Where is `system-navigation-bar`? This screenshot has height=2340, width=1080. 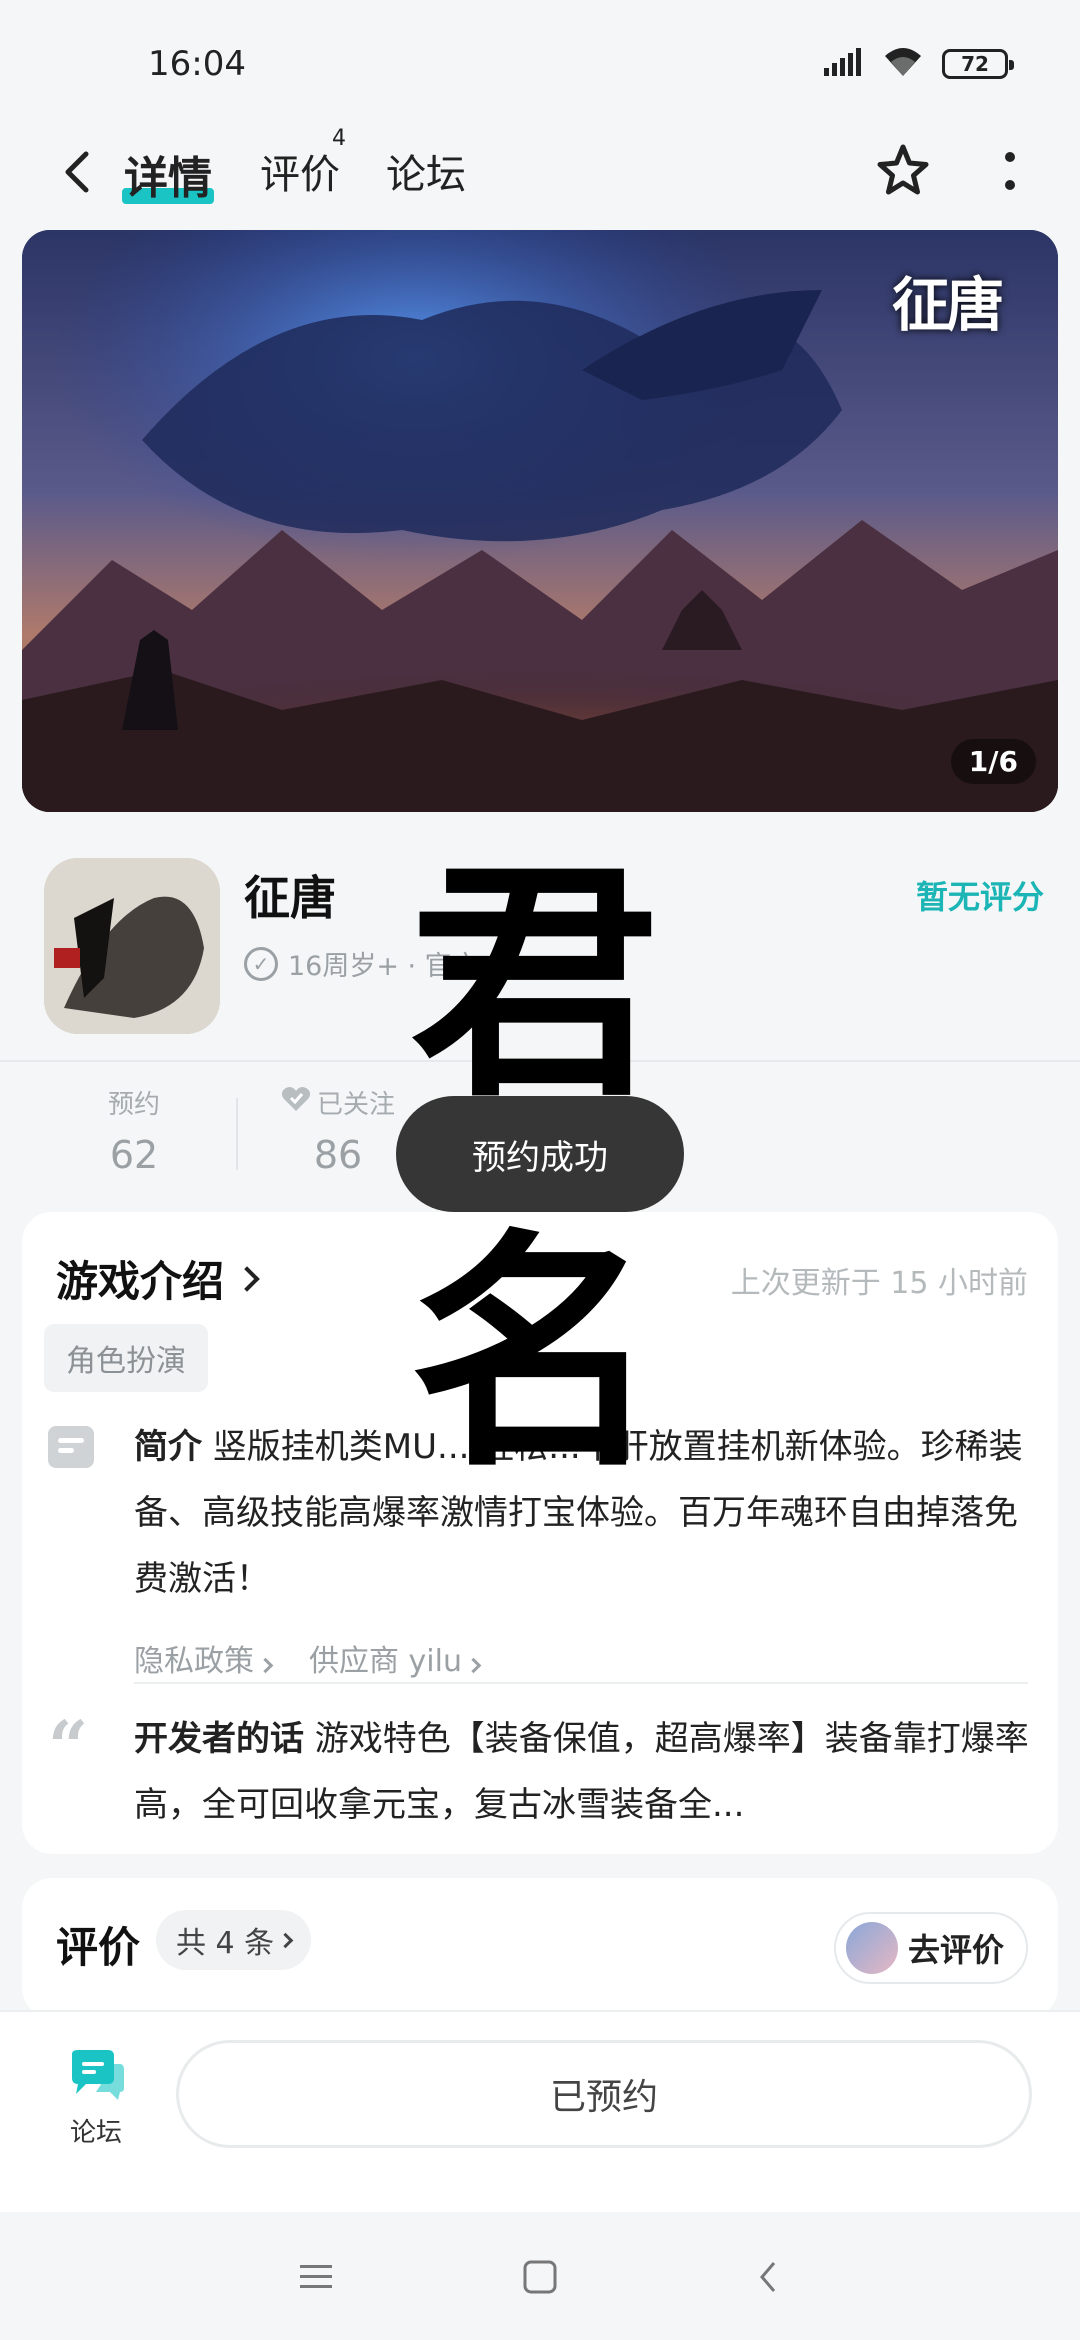
system-navigation-bar is located at coordinates (540, 2276).